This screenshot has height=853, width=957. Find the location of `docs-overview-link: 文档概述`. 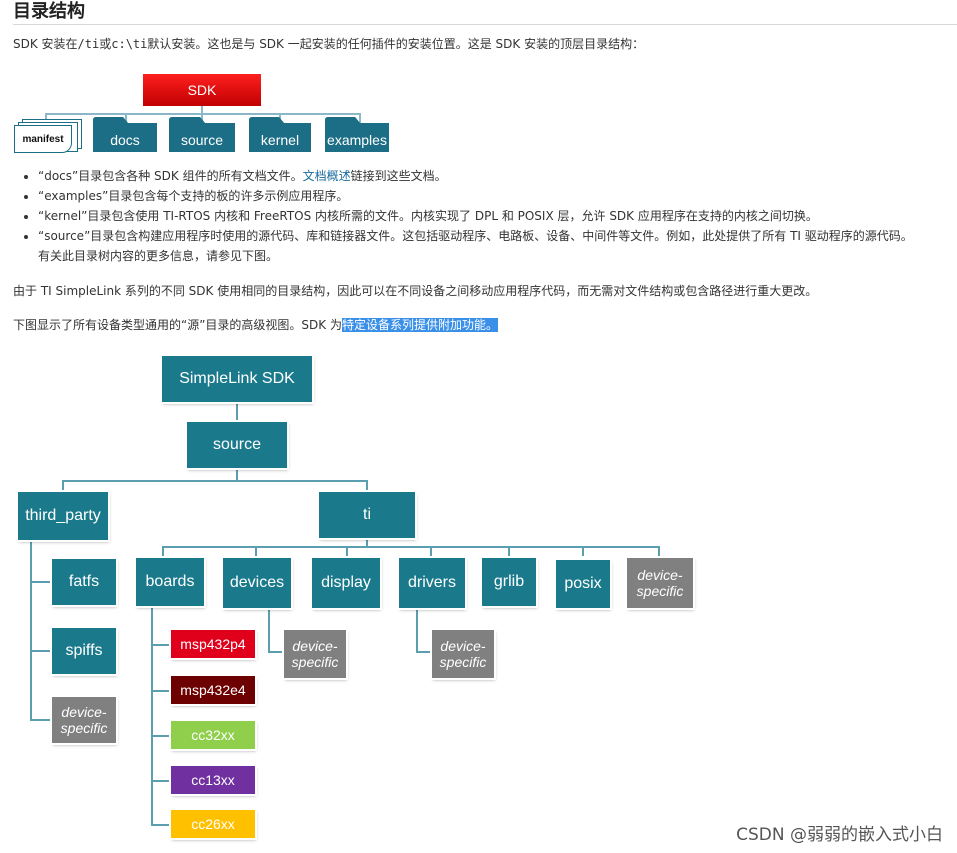

docs-overview-link: 文档概述 is located at coordinates (327, 176).